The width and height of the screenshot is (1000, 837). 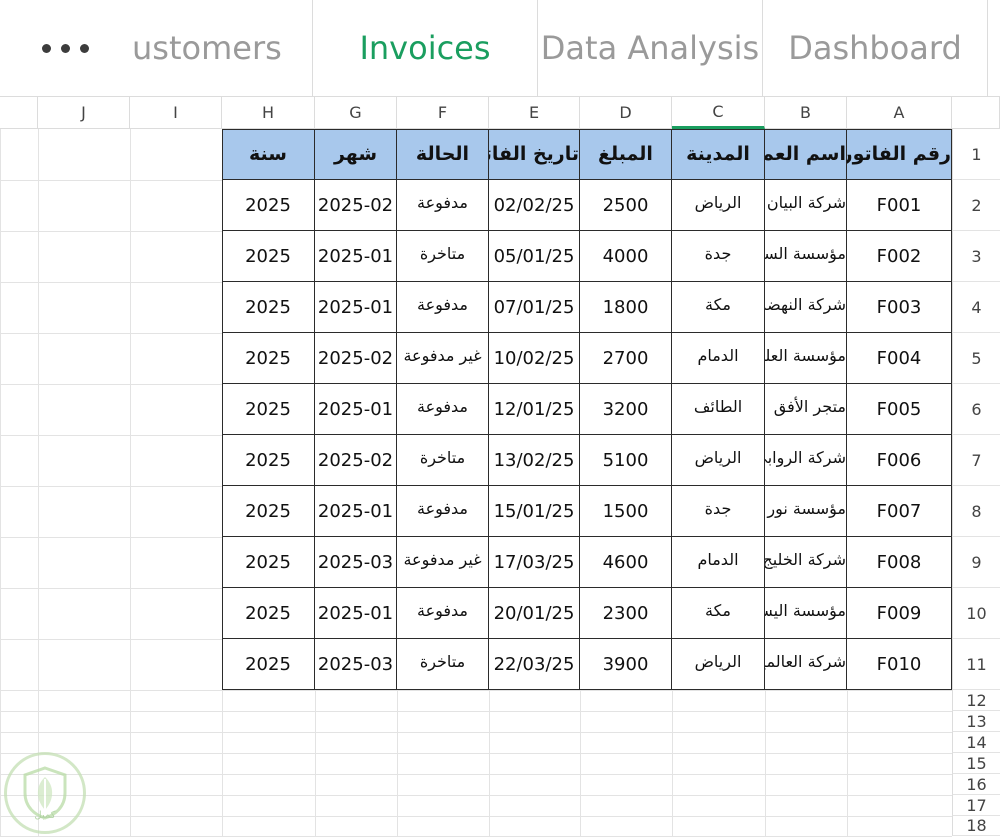 What do you see at coordinates (976, 742) in the screenshot?
I see `row-header-14: 14` at bounding box center [976, 742].